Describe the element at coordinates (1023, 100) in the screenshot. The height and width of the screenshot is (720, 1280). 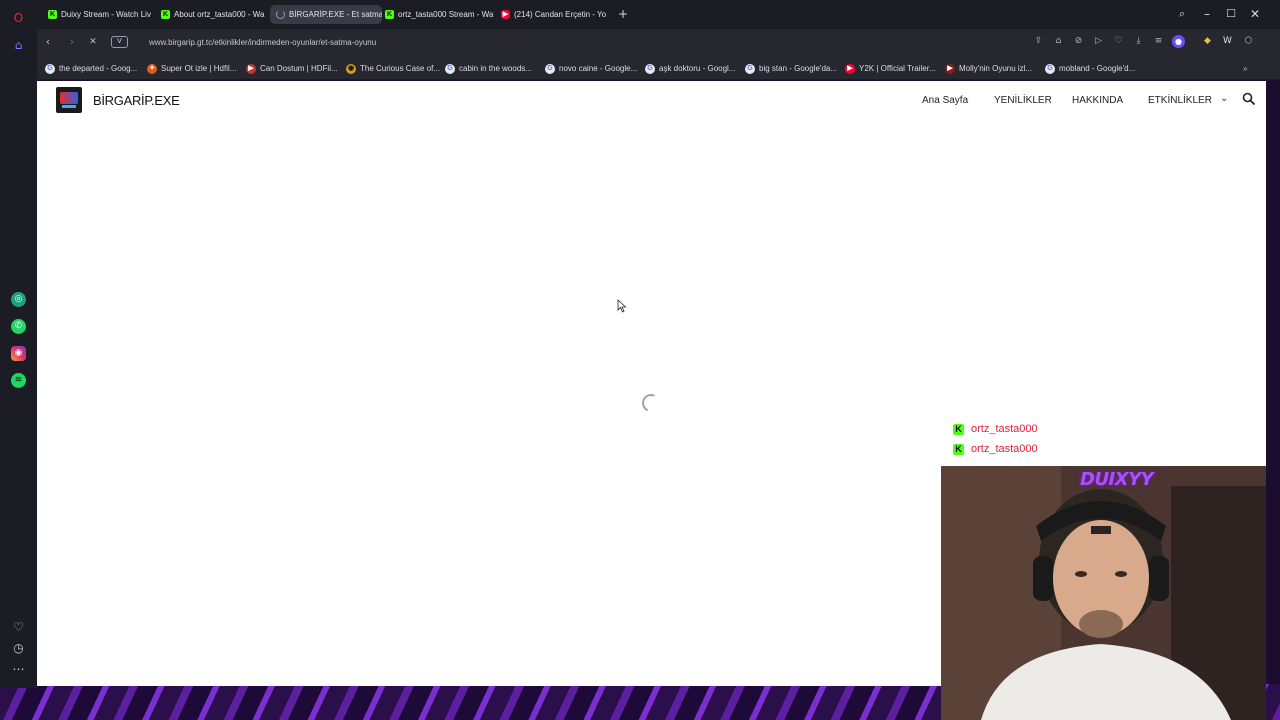
I see `nav-news: YENİLİKLER` at that location.